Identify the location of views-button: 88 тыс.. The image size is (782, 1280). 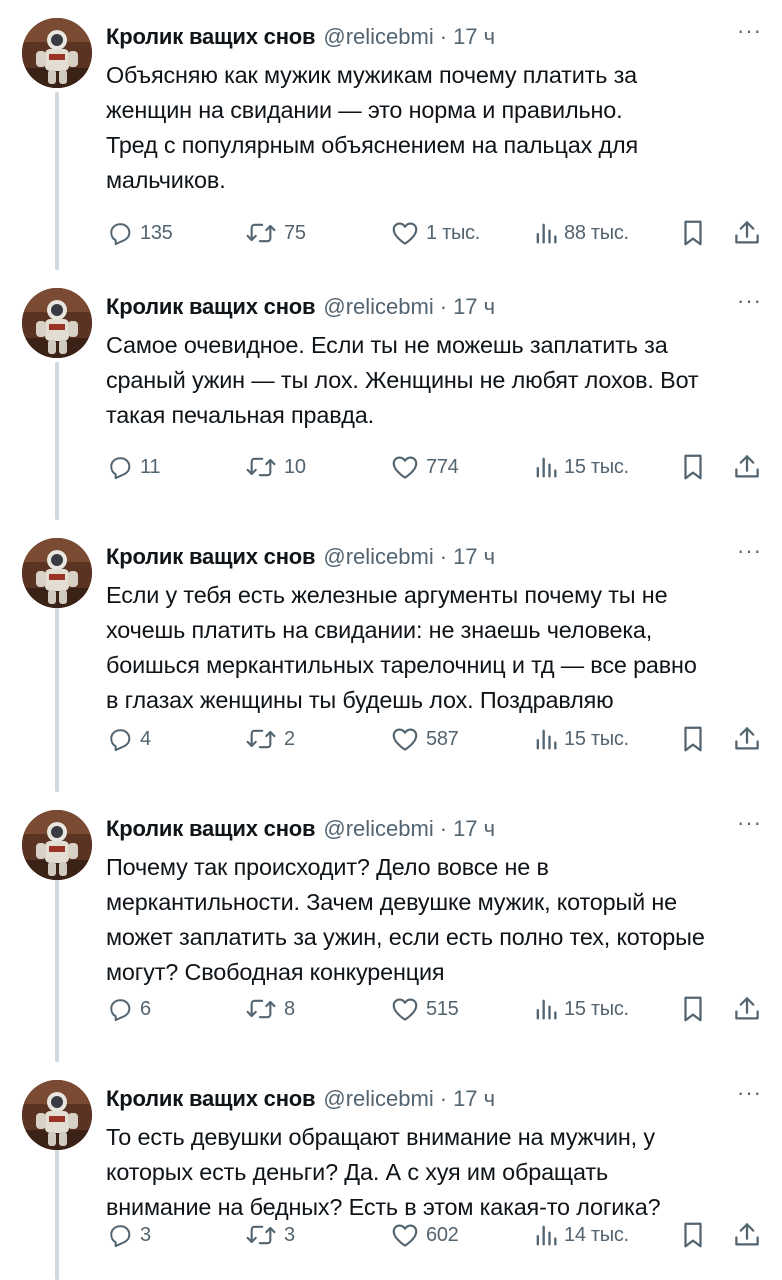
(581, 233).